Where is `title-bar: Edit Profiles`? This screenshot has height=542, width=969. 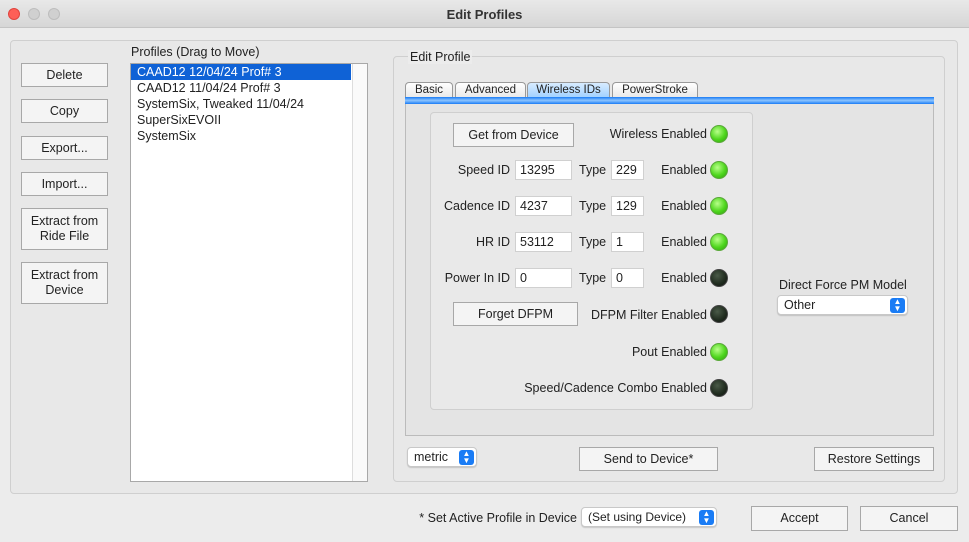 title-bar: Edit Profiles is located at coordinates (484, 14).